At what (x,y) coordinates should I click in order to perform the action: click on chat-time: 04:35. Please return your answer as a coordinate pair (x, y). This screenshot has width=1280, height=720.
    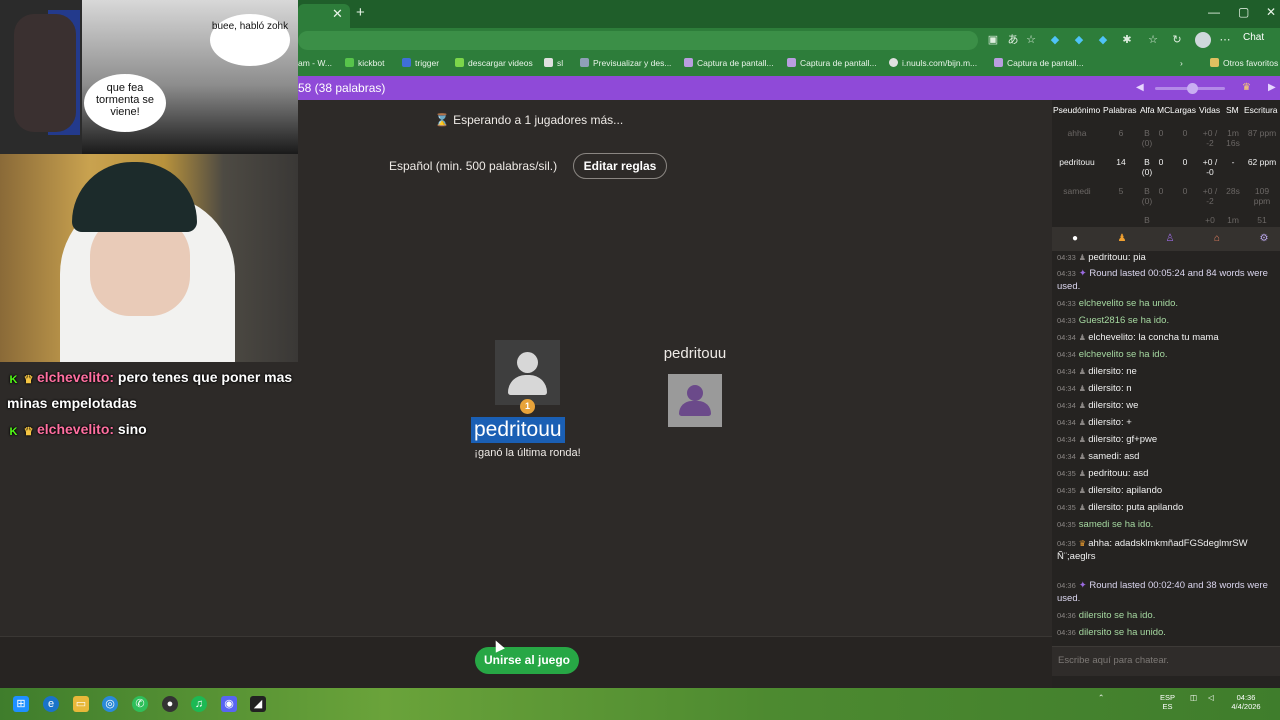
    Looking at the image, I should click on (1066, 490).